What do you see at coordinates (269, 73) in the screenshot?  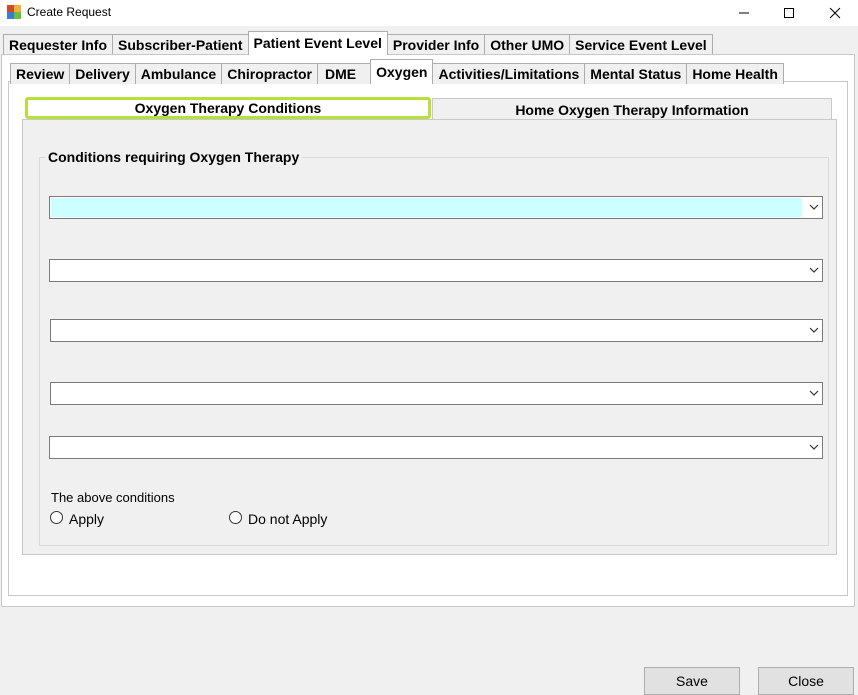 I see `tab-chiropractor: Chiropractor` at bounding box center [269, 73].